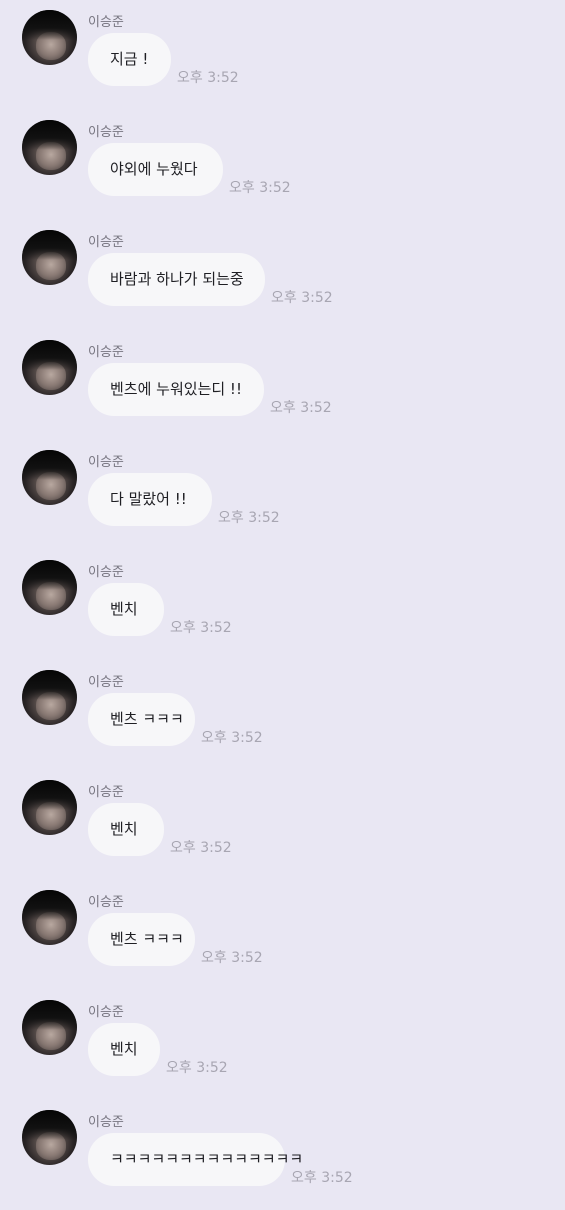  I want to click on message-bubble: 지금 !, so click(129, 59).